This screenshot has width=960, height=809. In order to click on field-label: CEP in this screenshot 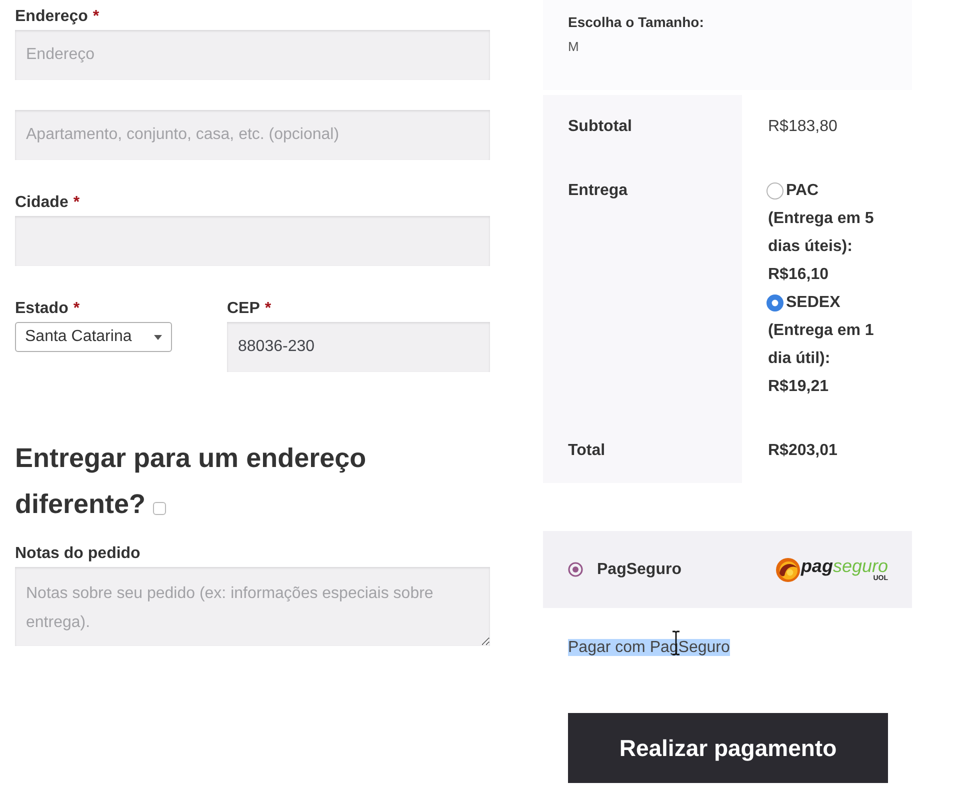, I will do `click(243, 308)`.